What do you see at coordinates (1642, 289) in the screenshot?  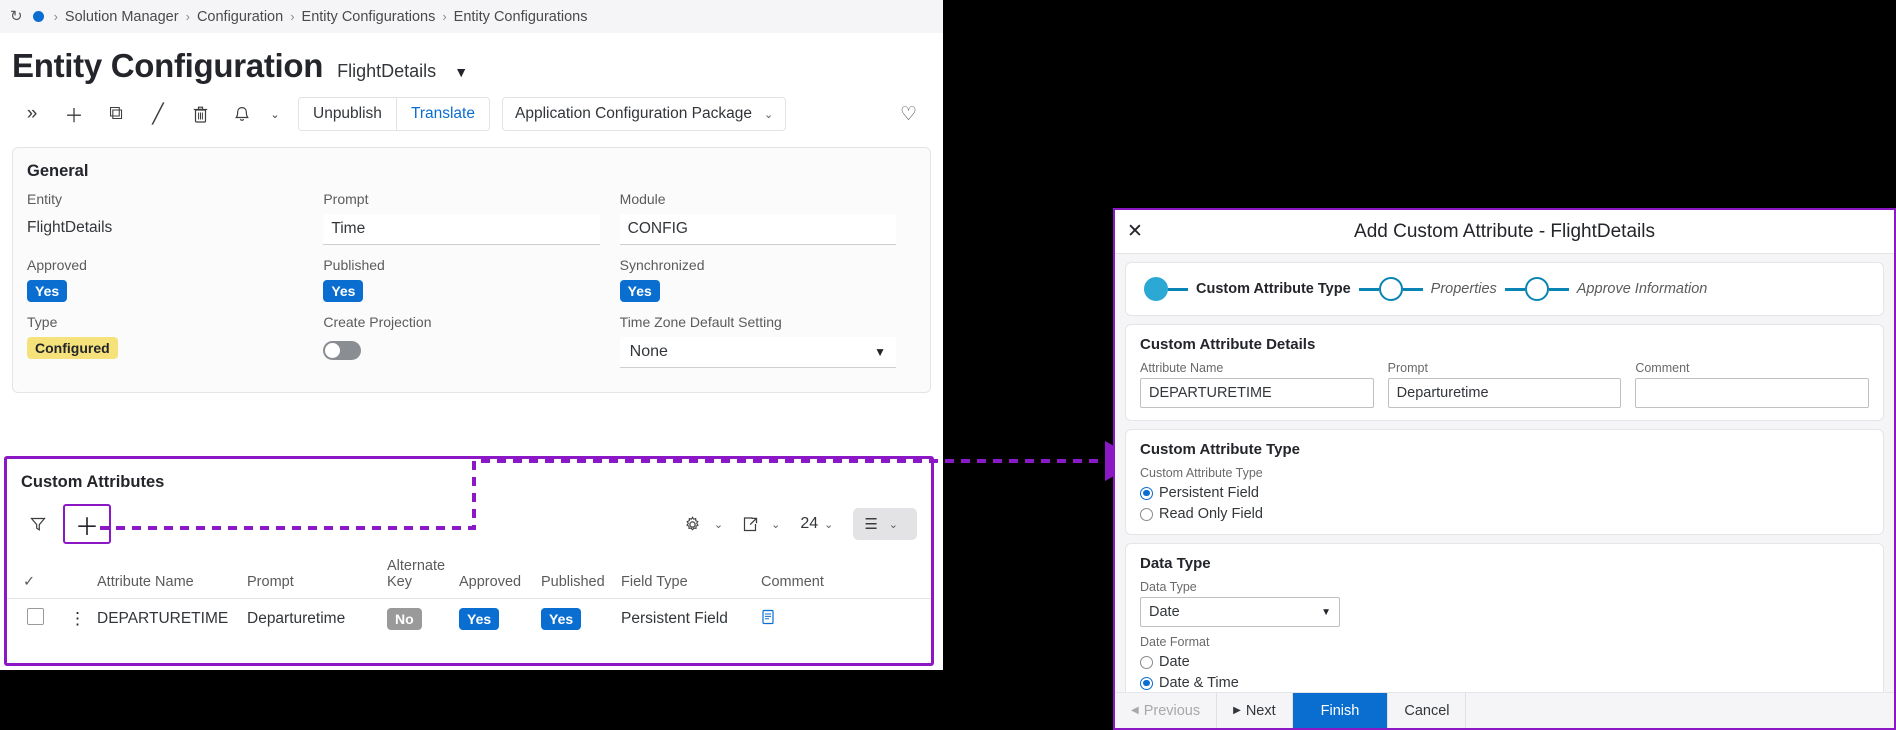 I see `wizard-step-3-label: Approve Information` at bounding box center [1642, 289].